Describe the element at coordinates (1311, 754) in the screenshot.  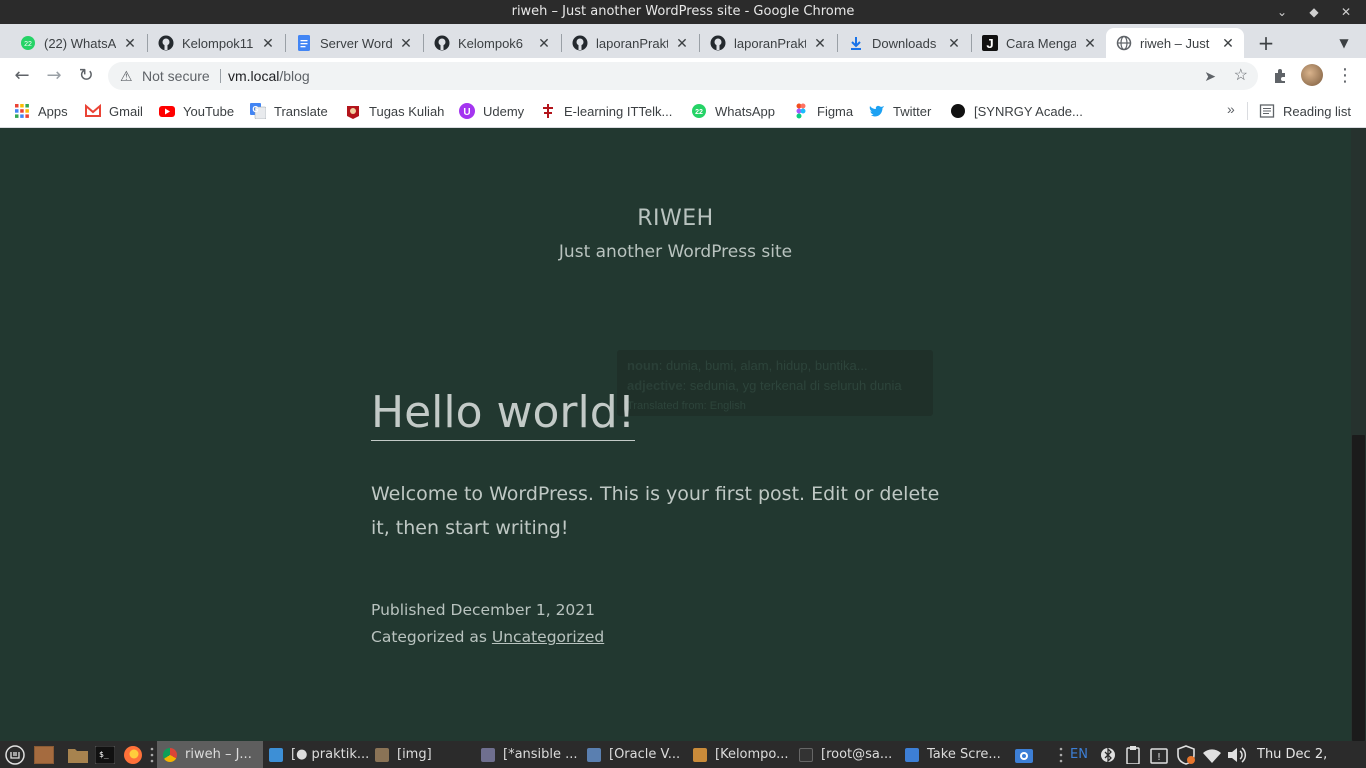
I see `clock: Thu Dec 2, 01:46` at that location.